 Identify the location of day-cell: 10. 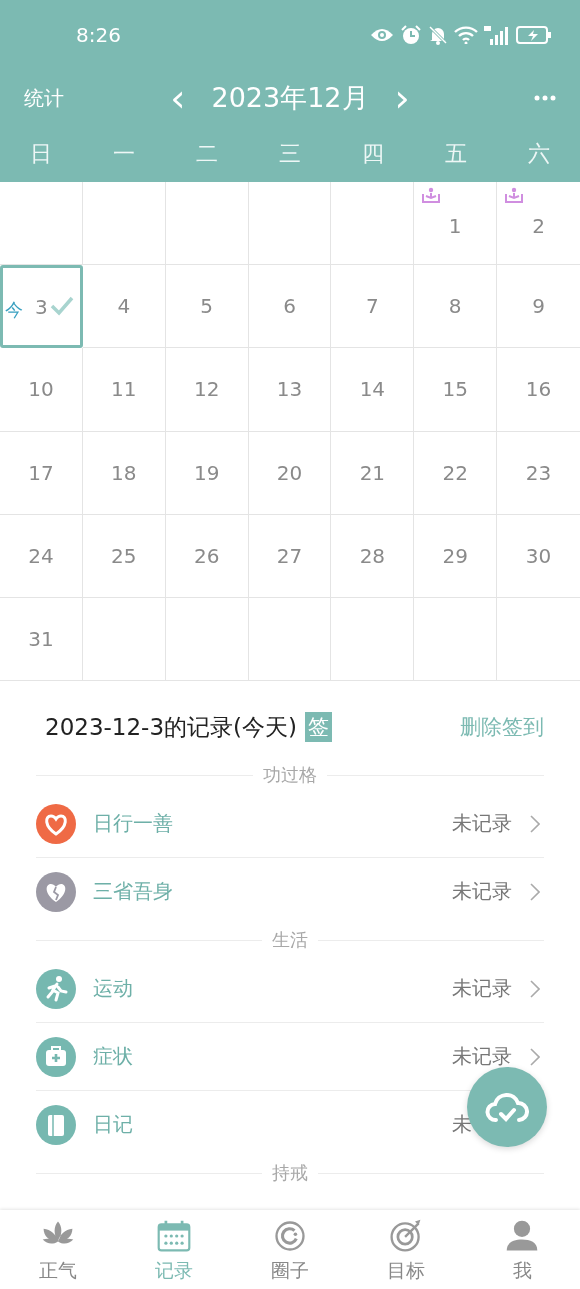
(41, 390).